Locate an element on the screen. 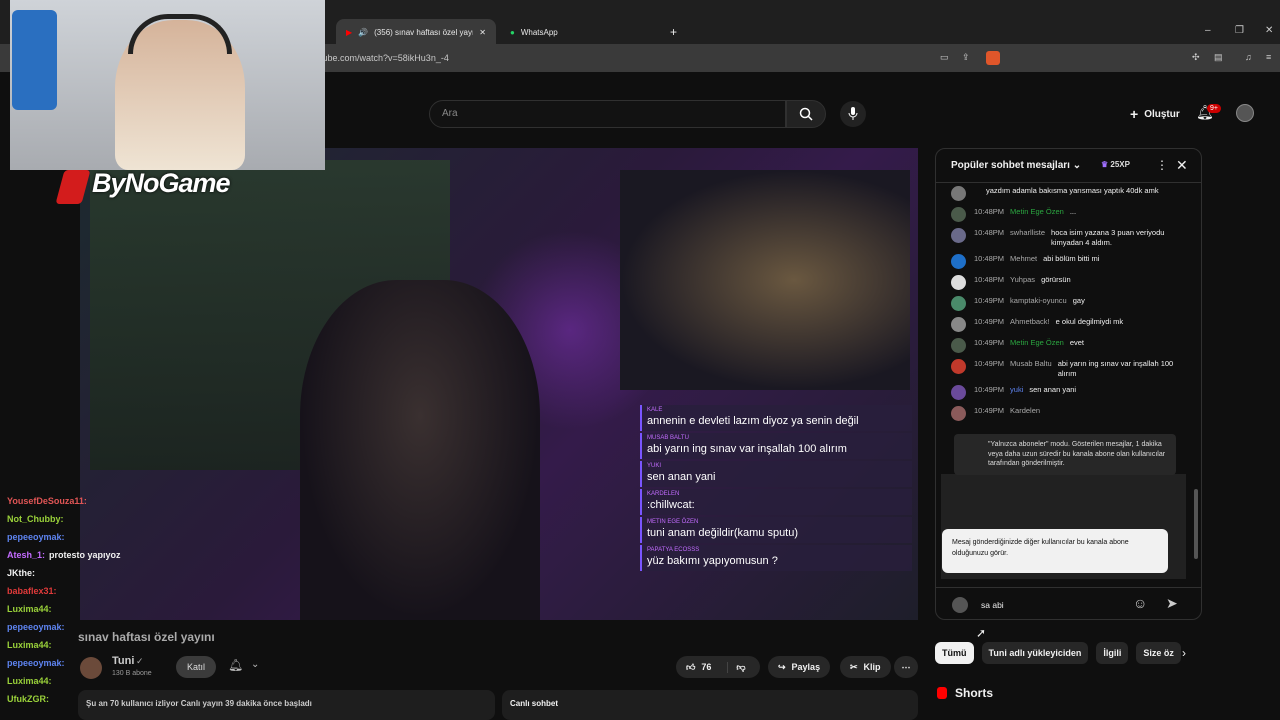  chat-author-name: kamptaki-oyuncu is located at coordinates (1038, 301).